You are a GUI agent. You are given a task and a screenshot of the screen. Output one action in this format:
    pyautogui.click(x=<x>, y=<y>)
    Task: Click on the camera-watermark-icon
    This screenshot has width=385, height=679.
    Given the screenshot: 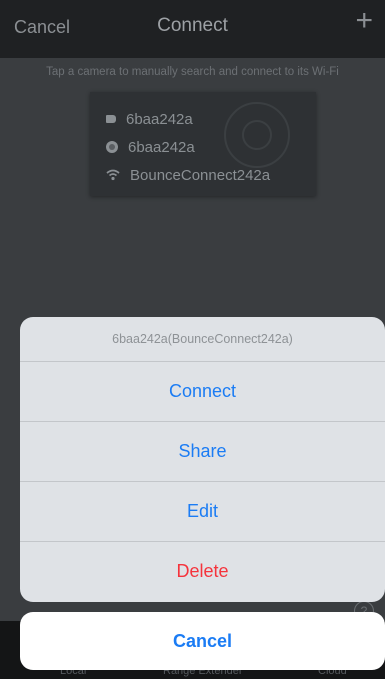 What is the action you would take?
    pyautogui.click(x=257, y=135)
    